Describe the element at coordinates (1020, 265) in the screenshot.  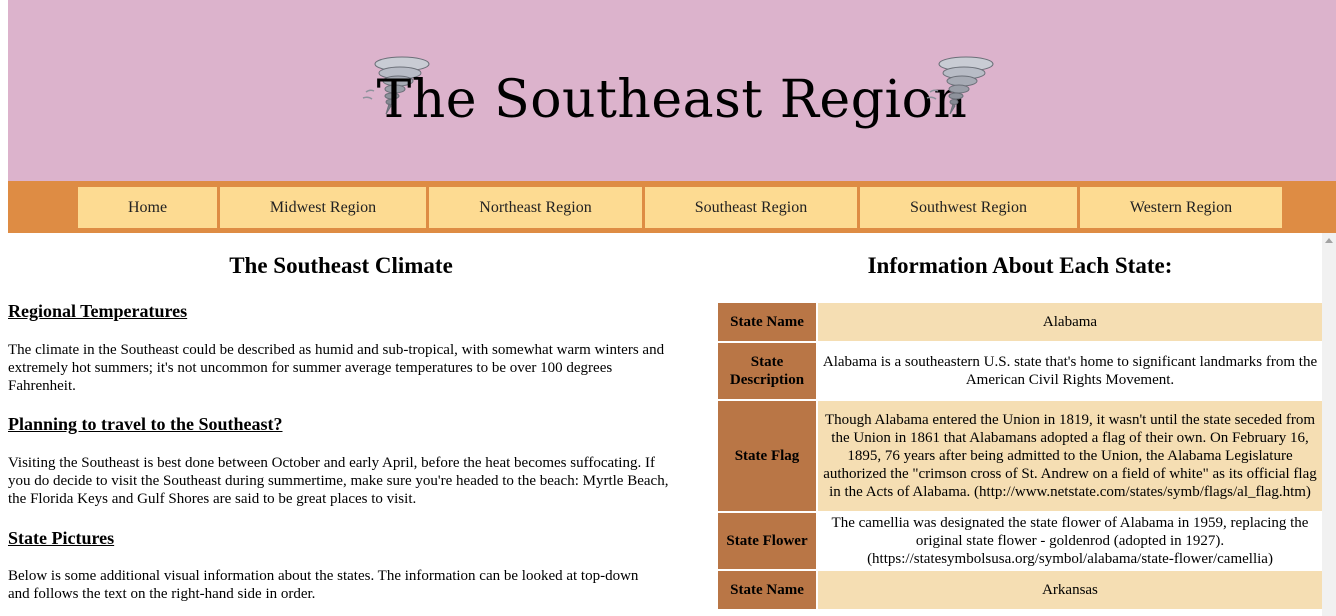
I see `state-info-heading: Information About Each State:` at that location.